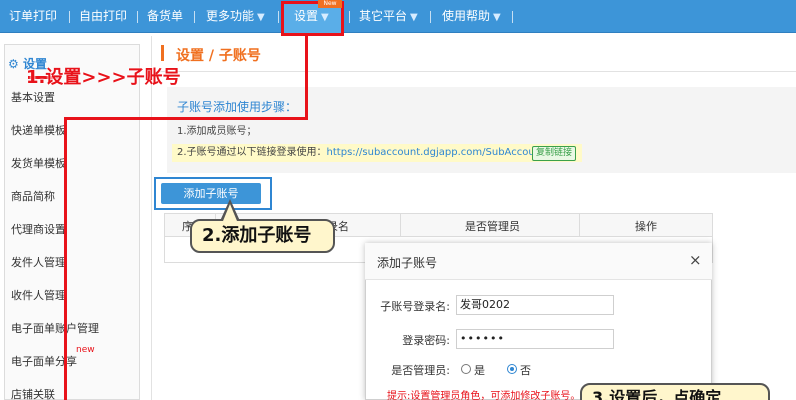 This screenshot has width=796, height=400. I want to click on sidebar-item-basic-settings: 基本设置, so click(33, 97).